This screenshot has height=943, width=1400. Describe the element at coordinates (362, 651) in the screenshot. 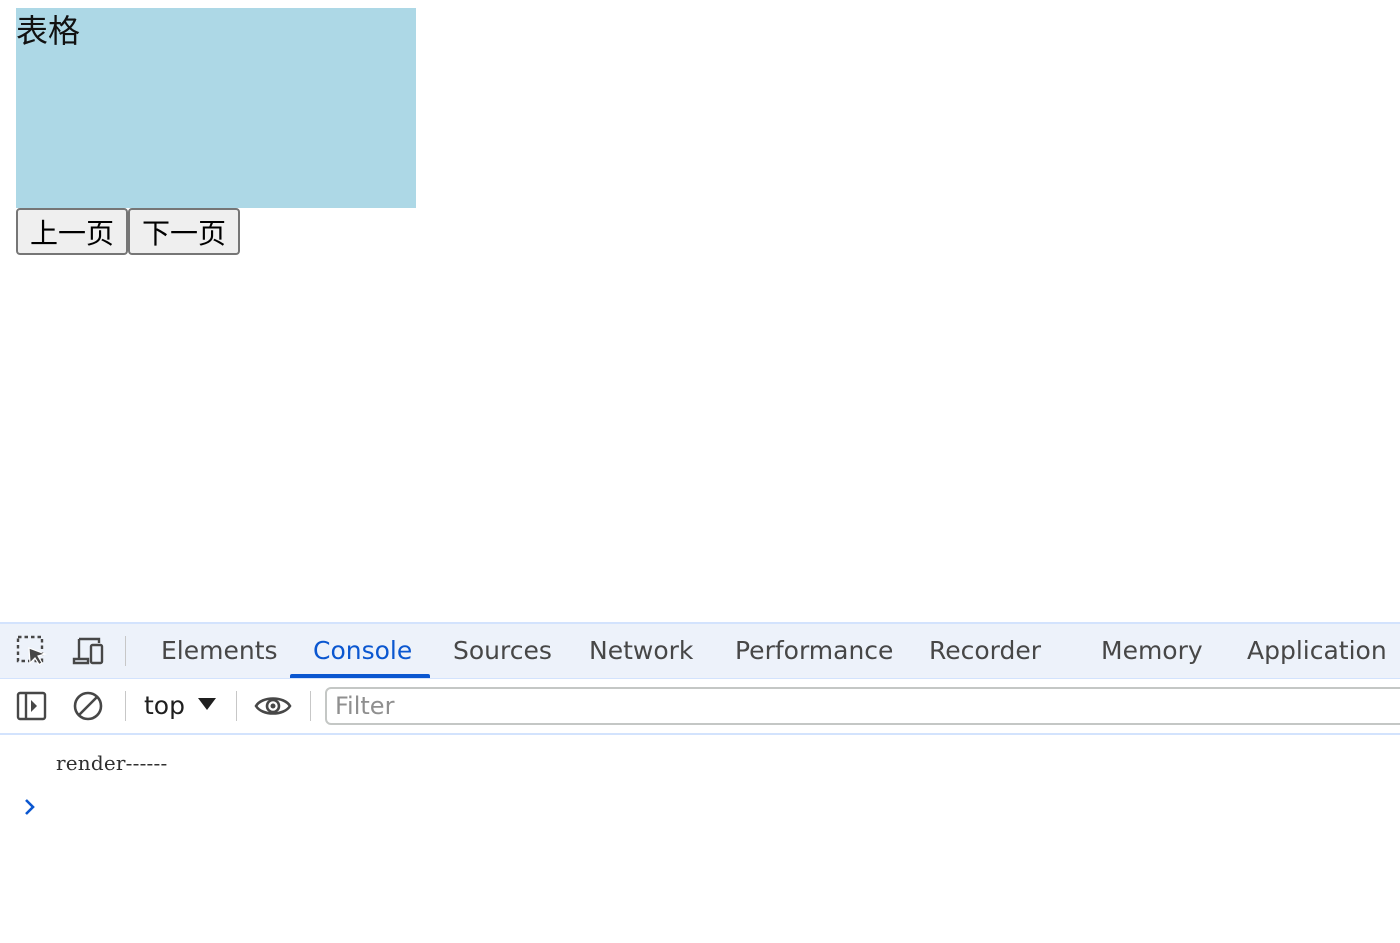

I see `tab-console: Console` at that location.